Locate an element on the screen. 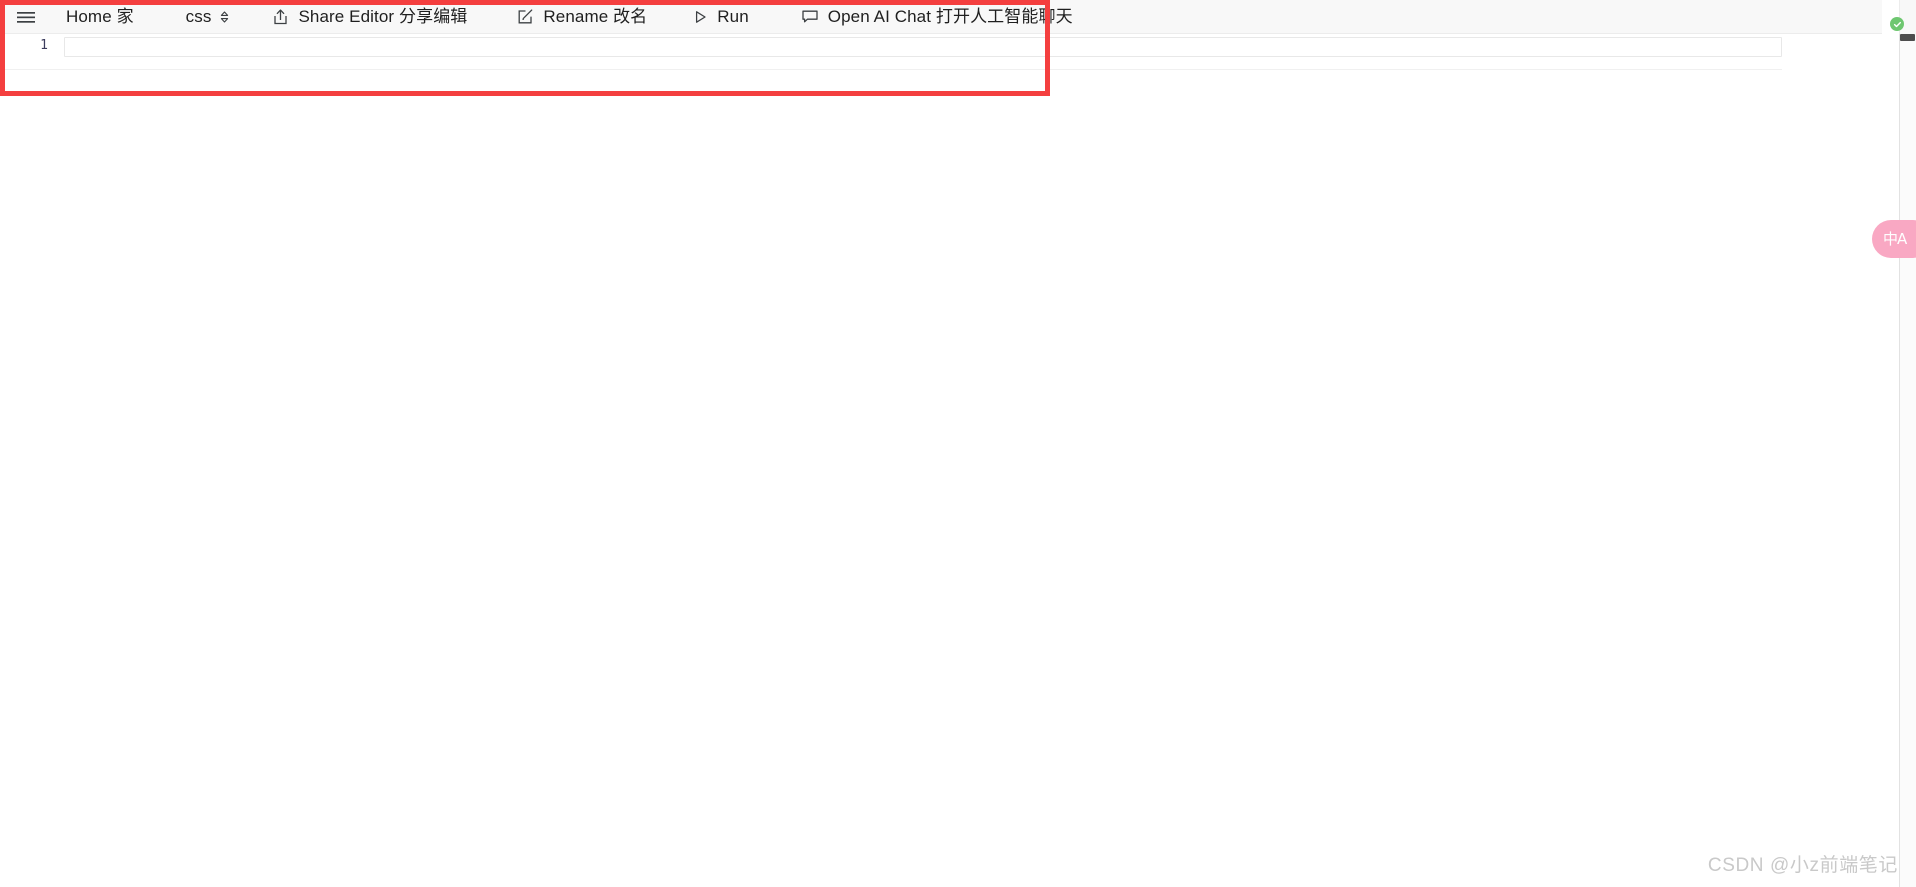 This screenshot has width=1916, height=887. code-line-input is located at coordinates (923, 47).